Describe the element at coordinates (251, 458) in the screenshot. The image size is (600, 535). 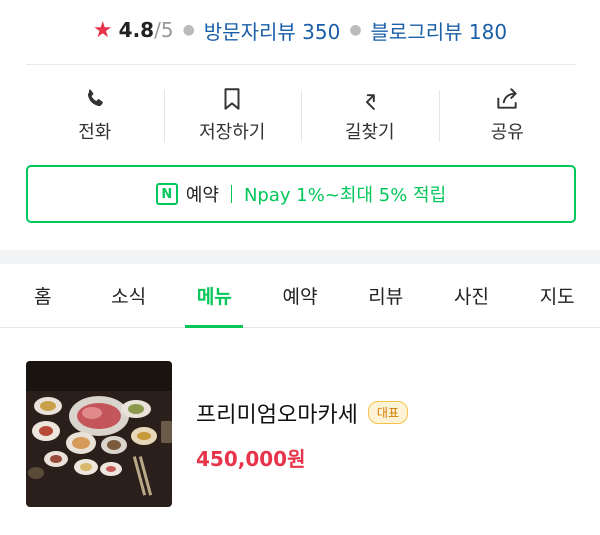
I see `menu-price: 450,000원` at that location.